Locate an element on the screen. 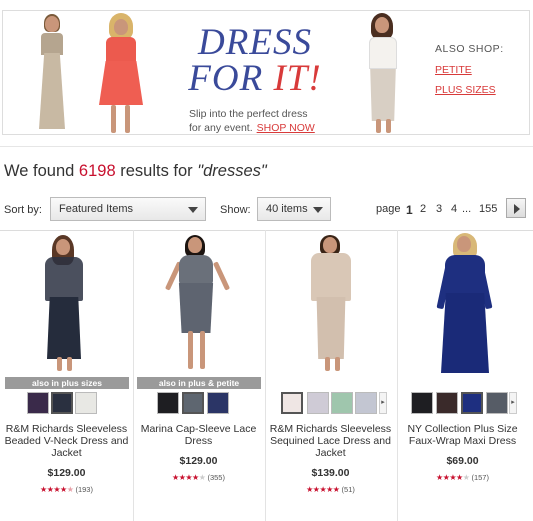 This screenshot has height=521, width=533. next-page-button is located at coordinates (516, 208).